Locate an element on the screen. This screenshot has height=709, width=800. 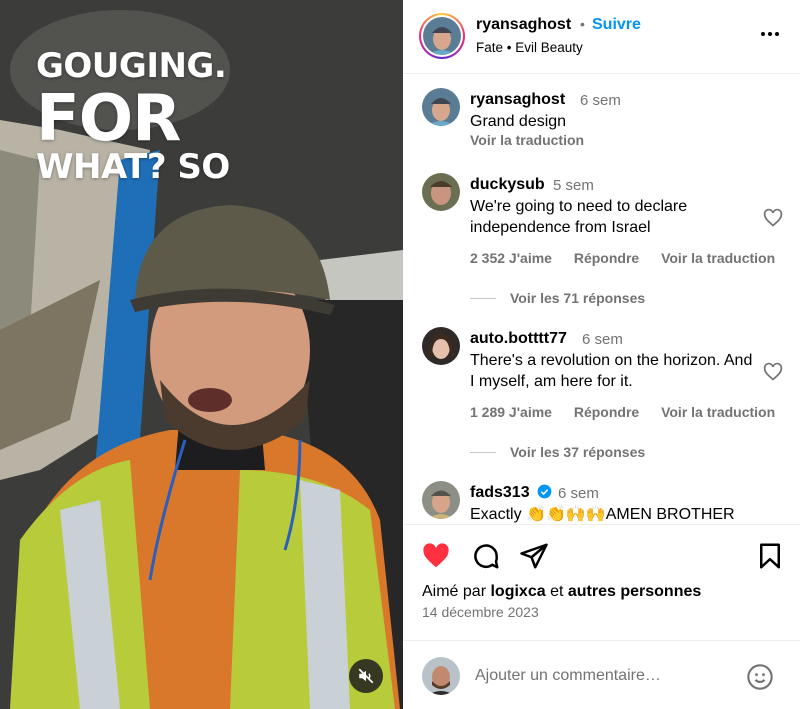
view-replies-label: Voir les 37 réponses is located at coordinates (578, 452).